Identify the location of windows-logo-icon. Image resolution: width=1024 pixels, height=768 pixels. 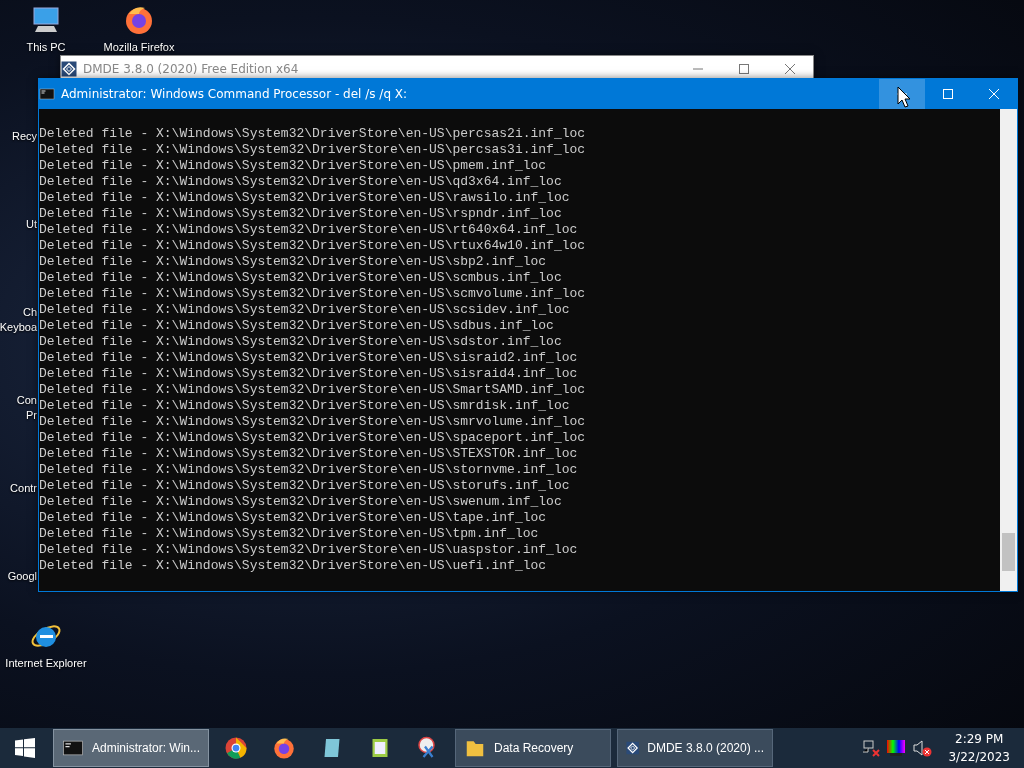
(25, 748).